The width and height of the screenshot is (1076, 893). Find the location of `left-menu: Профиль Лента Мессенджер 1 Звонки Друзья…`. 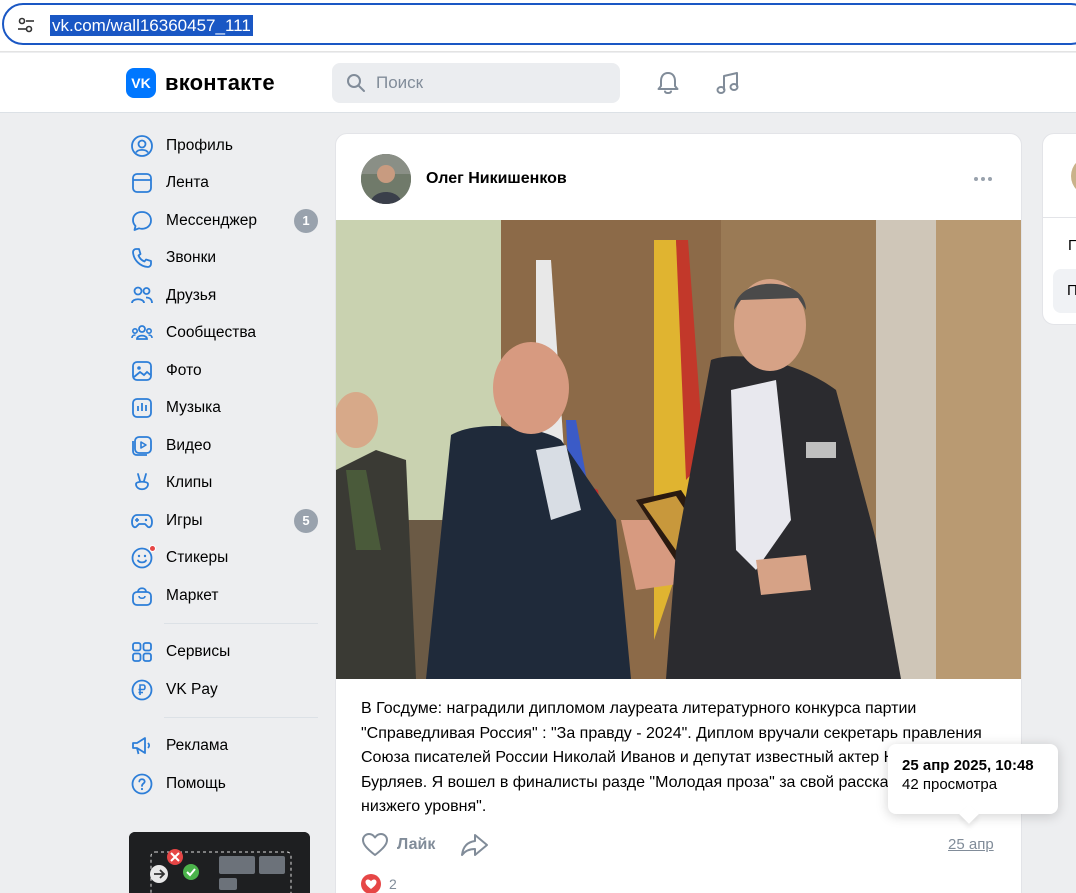

left-menu: Профиль Лента Мессенджер 1 Звонки Друзья… is located at coordinates (224, 465).